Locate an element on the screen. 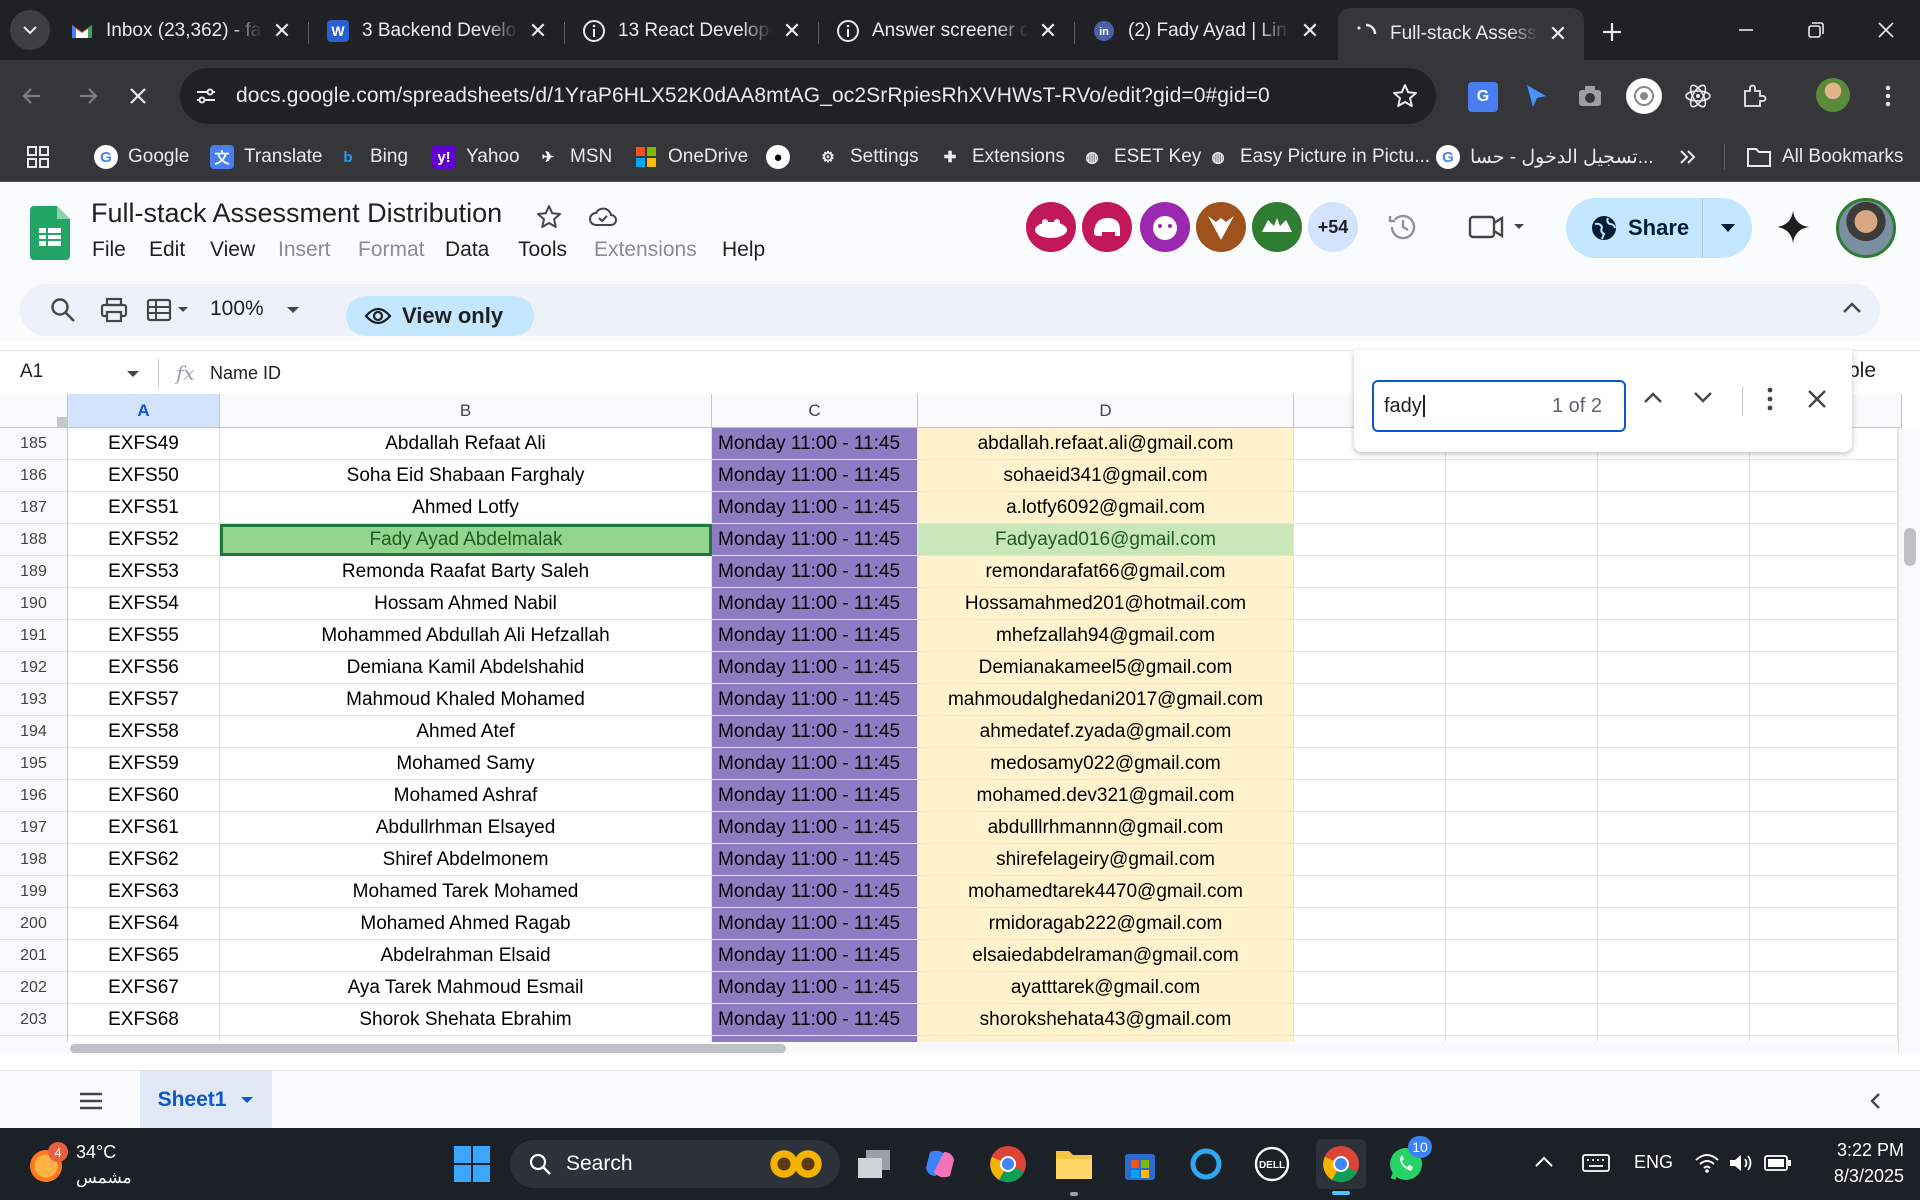  name-box: A1 is located at coordinates (31, 372).